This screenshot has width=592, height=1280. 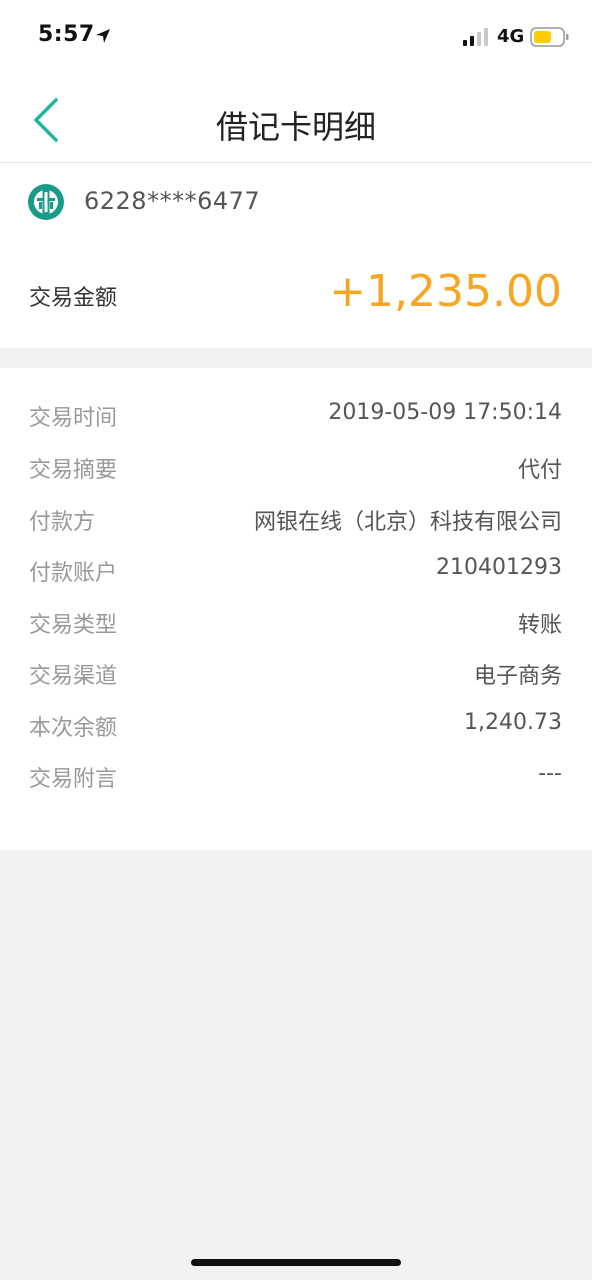 I want to click on detail-row-channel: 交易渠道 电子商务, so click(x=296, y=670).